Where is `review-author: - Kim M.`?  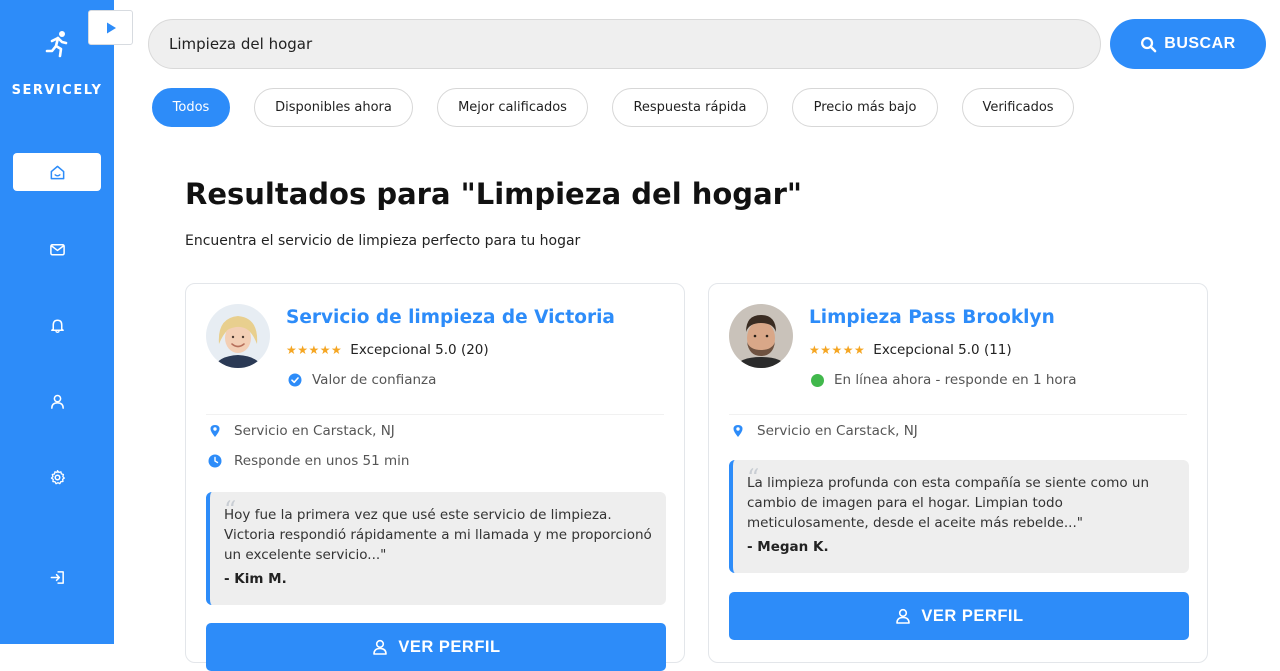
review-author: - Kim M. is located at coordinates (255, 579).